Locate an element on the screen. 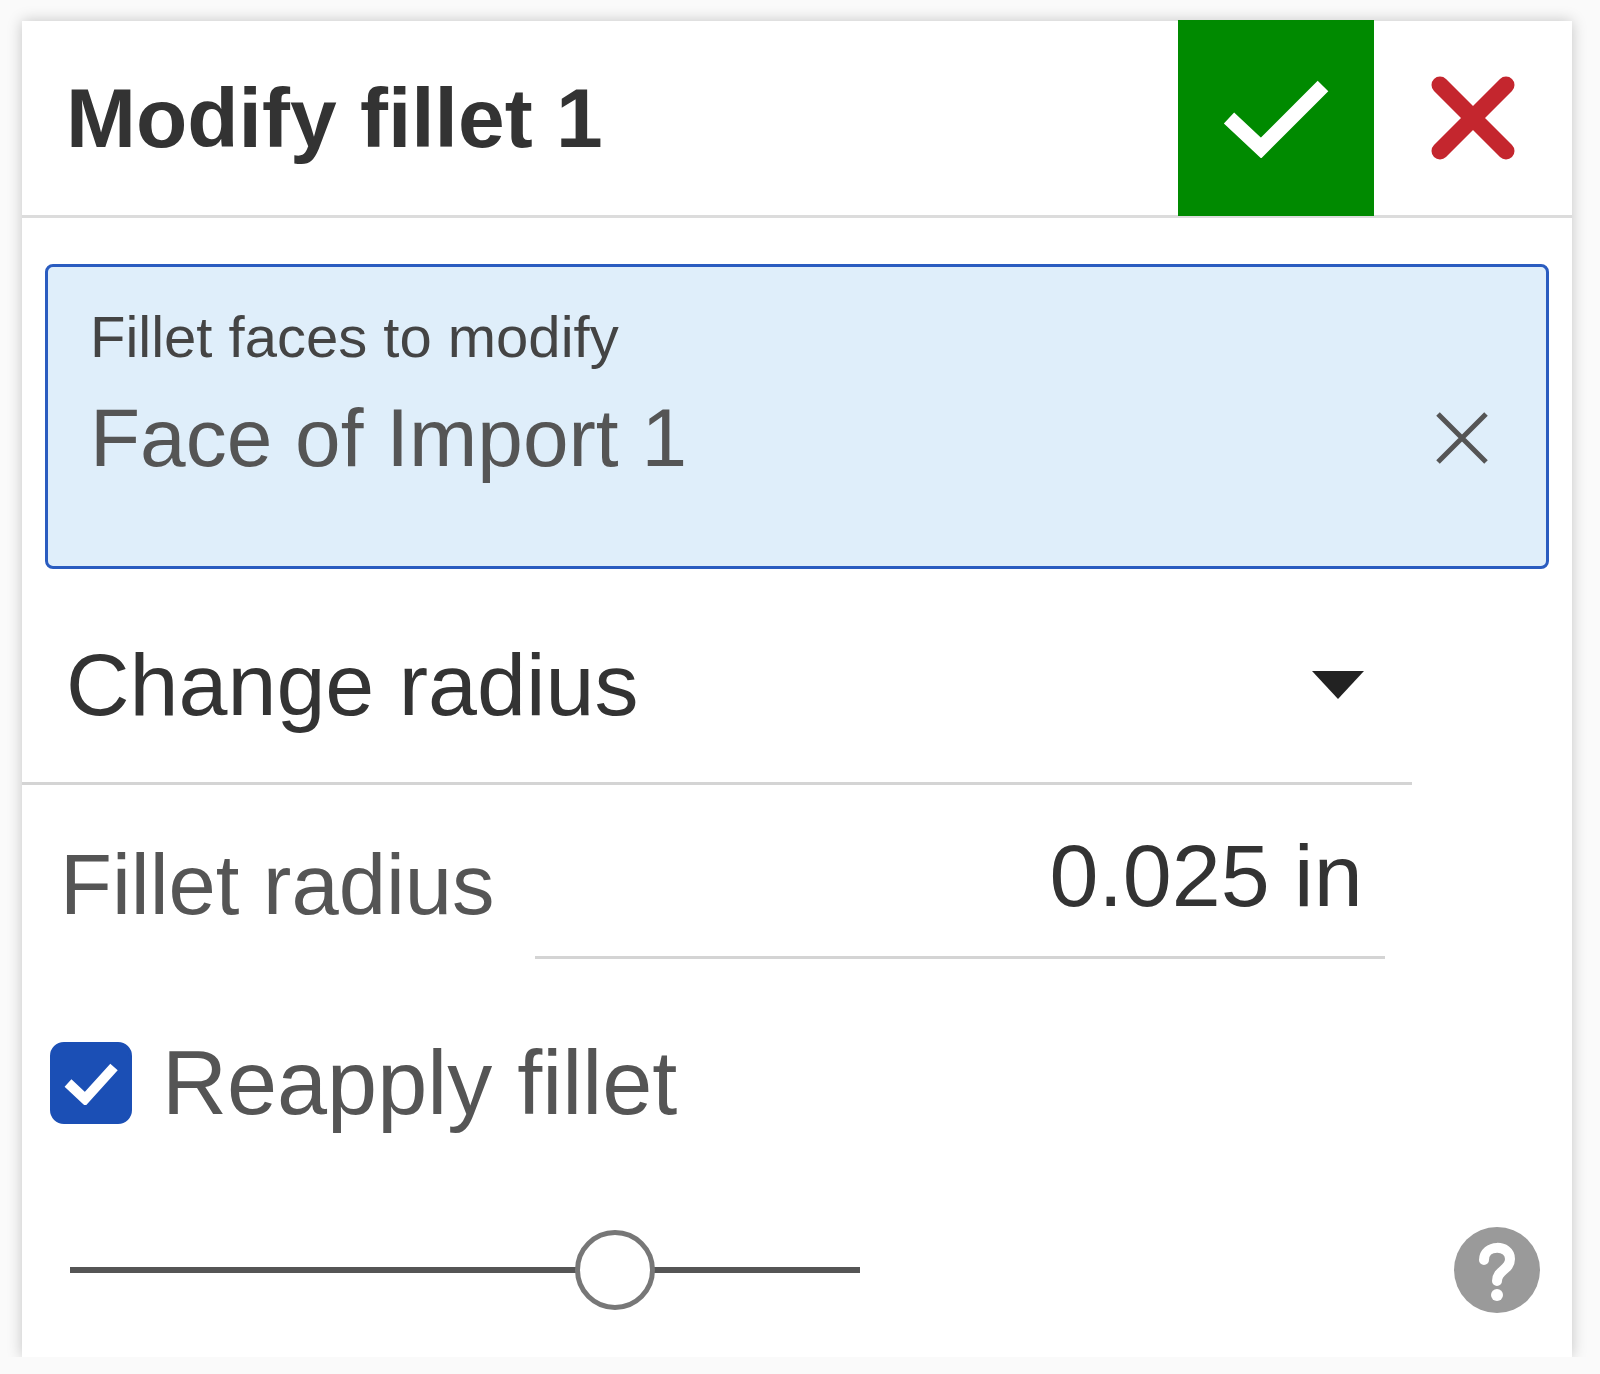  help-icon is located at coordinates (1497, 1269).